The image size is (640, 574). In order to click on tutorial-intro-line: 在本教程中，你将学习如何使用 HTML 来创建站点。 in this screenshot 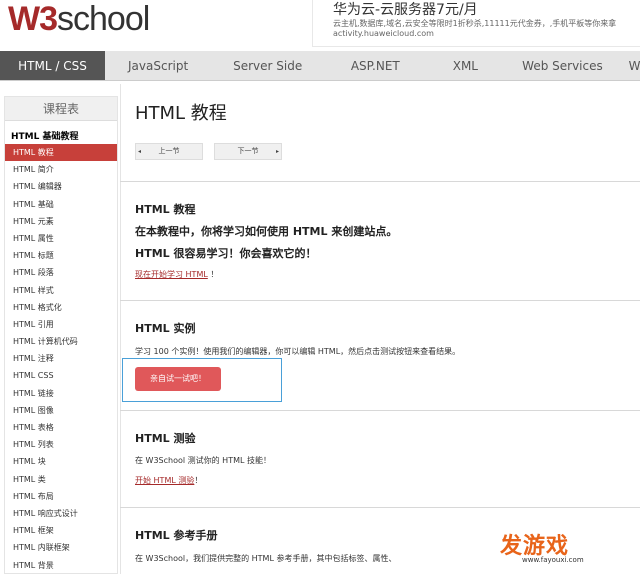, I will do `click(266, 231)`.